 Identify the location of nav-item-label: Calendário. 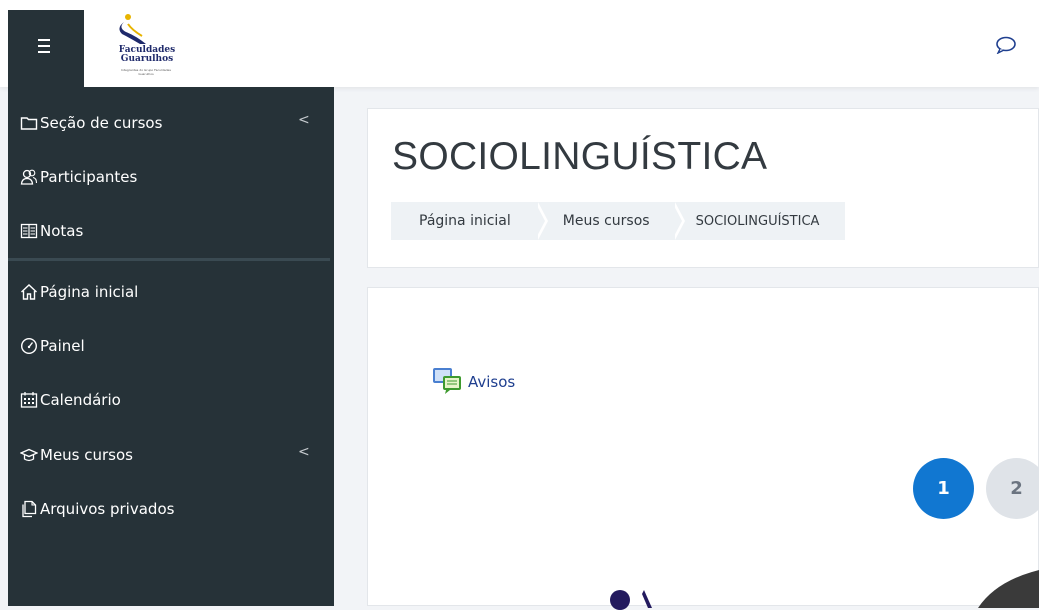
(80, 400).